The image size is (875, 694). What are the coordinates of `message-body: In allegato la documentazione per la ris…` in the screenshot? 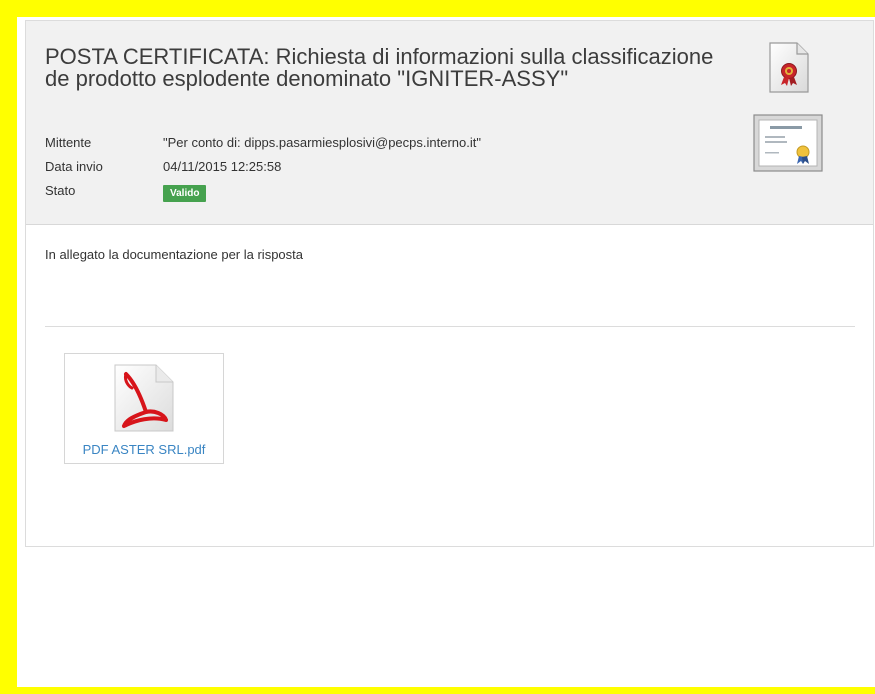 It's located at (174, 254).